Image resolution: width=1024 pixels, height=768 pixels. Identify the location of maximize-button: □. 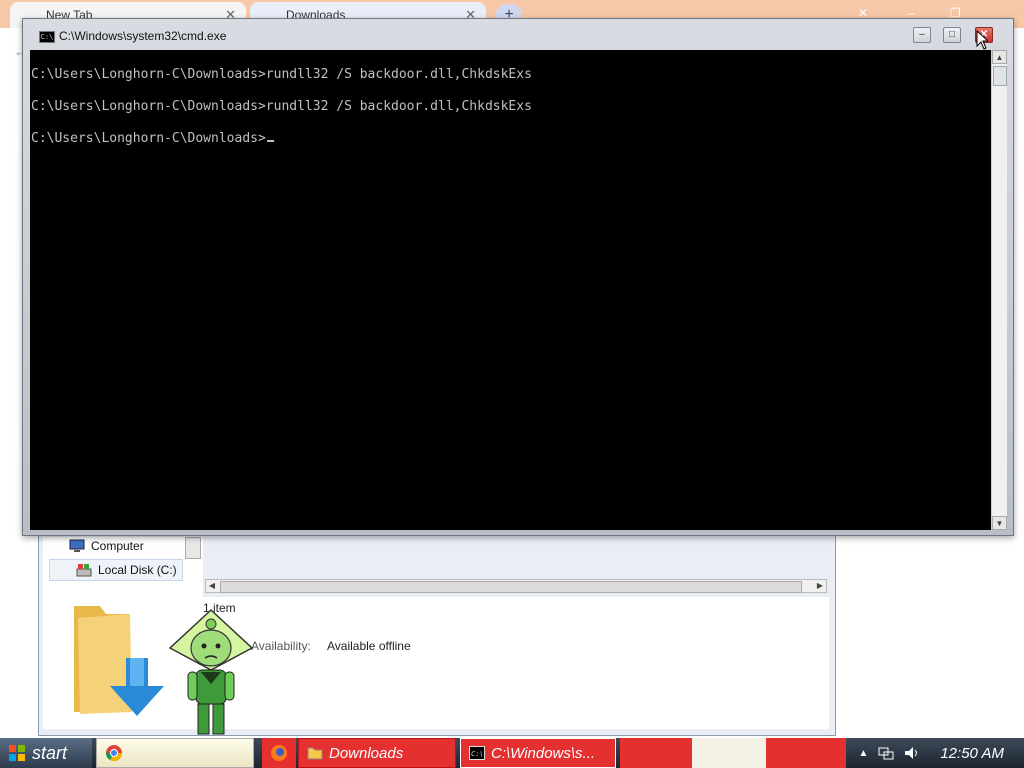
(952, 35).